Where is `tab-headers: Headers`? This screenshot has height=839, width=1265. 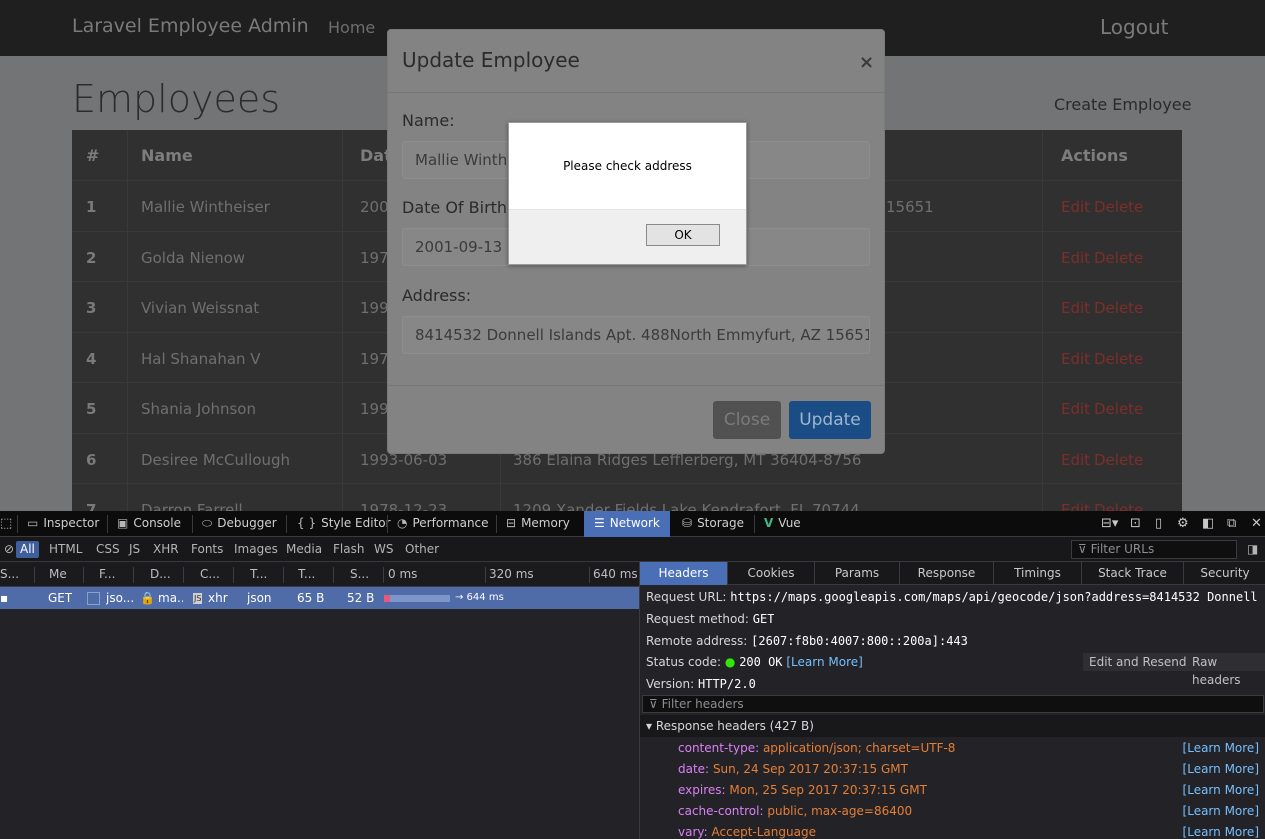
tab-headers: Headers is located at coordinates (683, 573).